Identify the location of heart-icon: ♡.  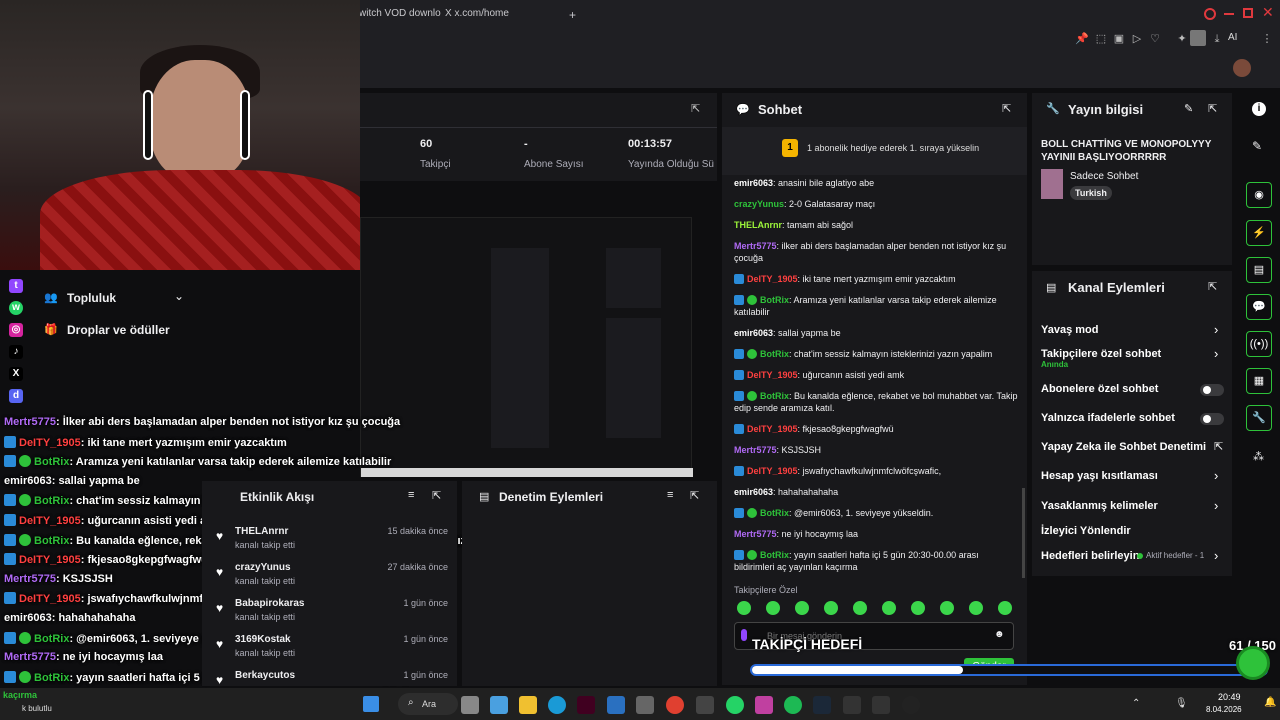
(1155, 39).